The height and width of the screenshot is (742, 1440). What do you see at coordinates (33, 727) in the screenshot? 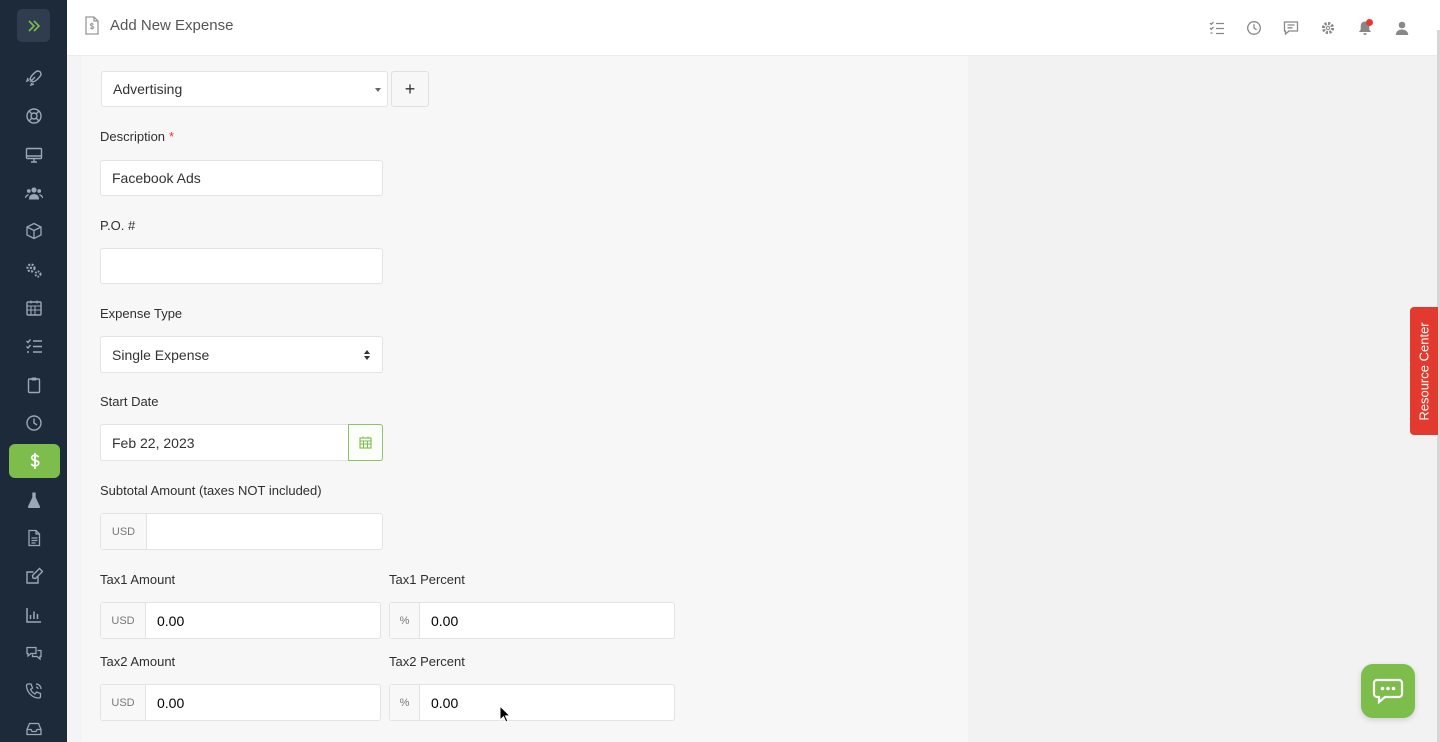
I see `sidebar-item-inbox` at bounding box center [33, 727].